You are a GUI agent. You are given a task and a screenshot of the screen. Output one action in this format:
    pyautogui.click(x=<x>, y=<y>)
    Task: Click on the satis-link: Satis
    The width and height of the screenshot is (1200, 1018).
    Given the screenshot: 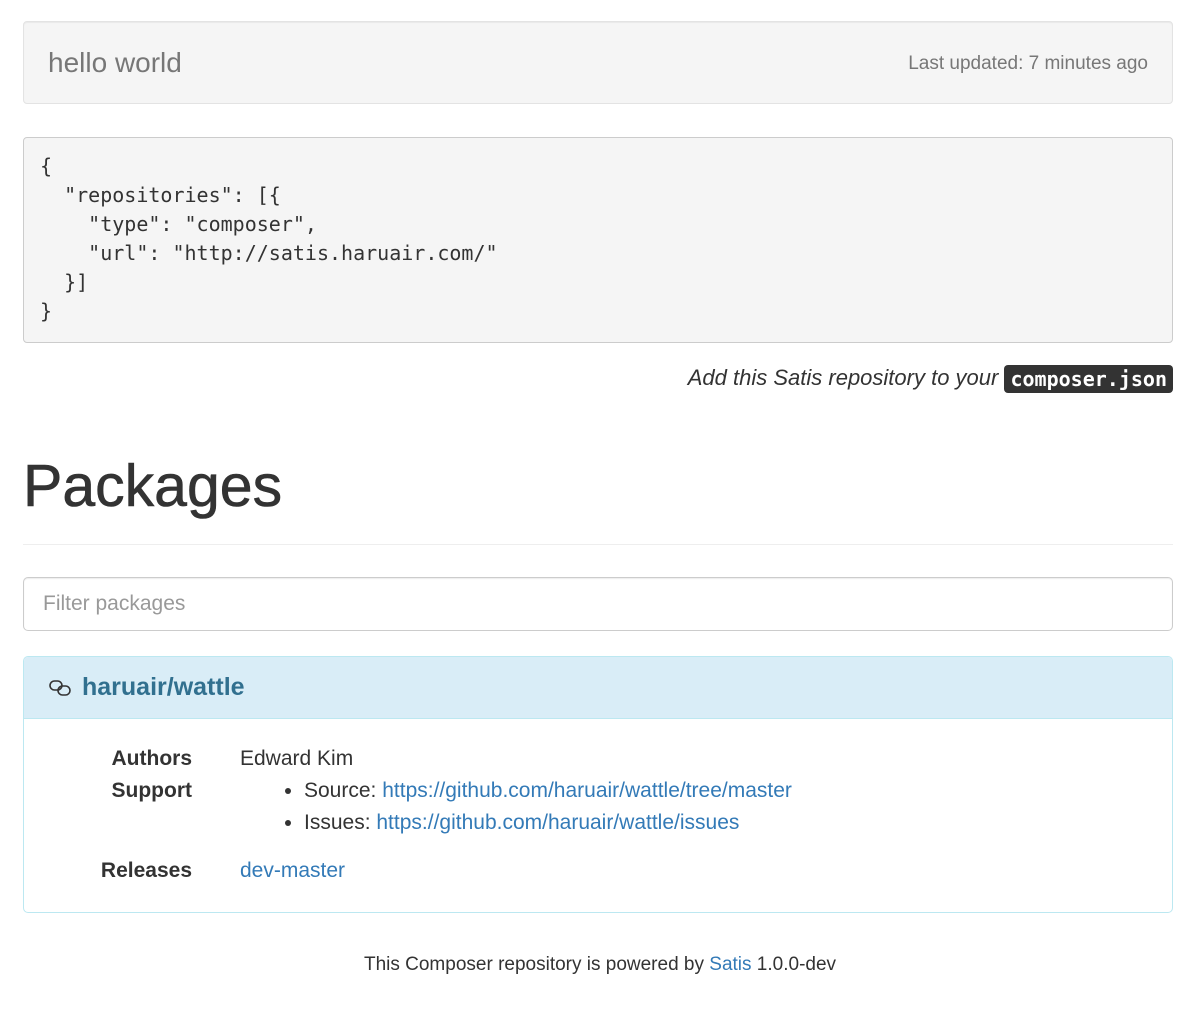 What is the action you would take?
    pyautogui.click(x=730, y=964)
    